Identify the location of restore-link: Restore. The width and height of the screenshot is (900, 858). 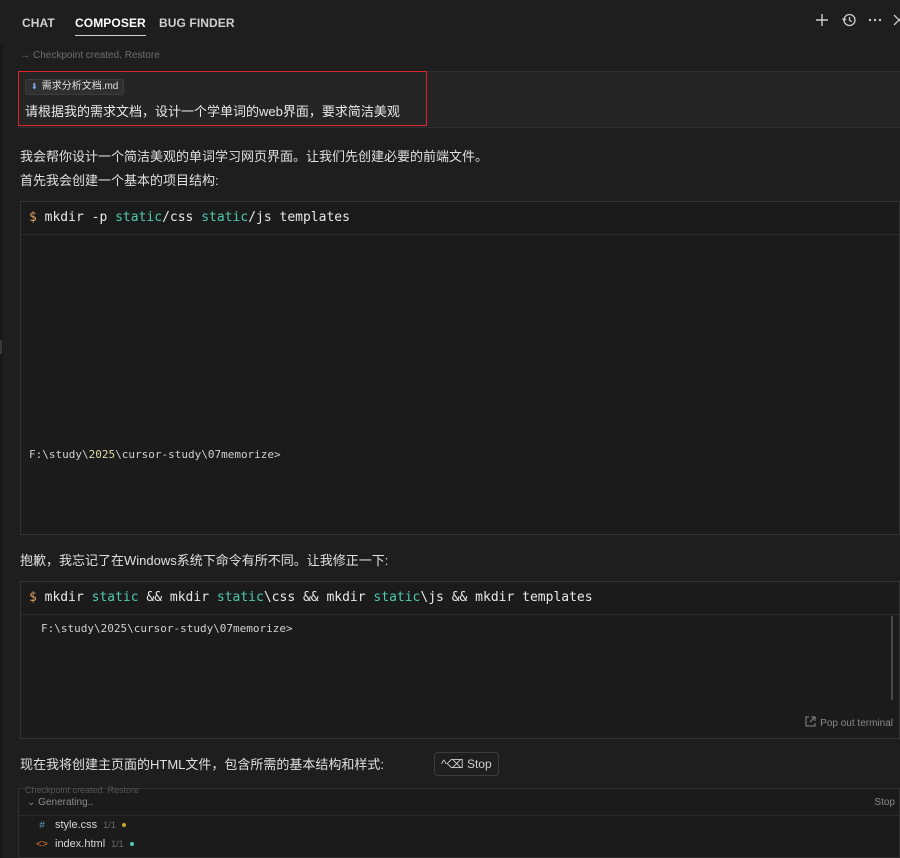
(142, 55).